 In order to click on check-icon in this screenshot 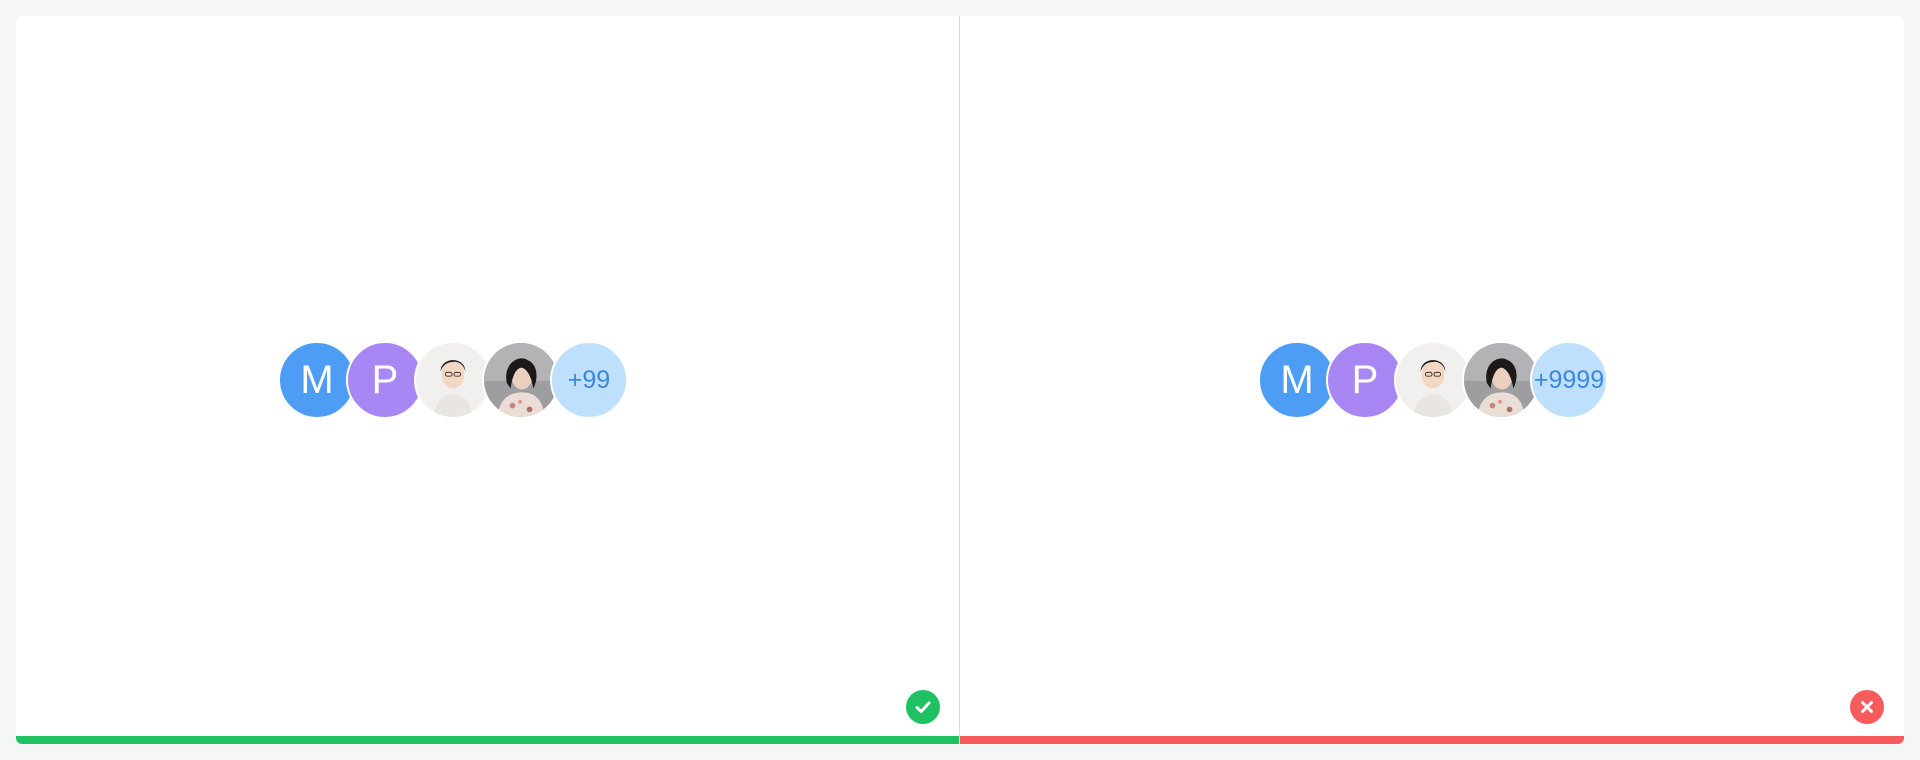, I will do `click(923, 707)`.